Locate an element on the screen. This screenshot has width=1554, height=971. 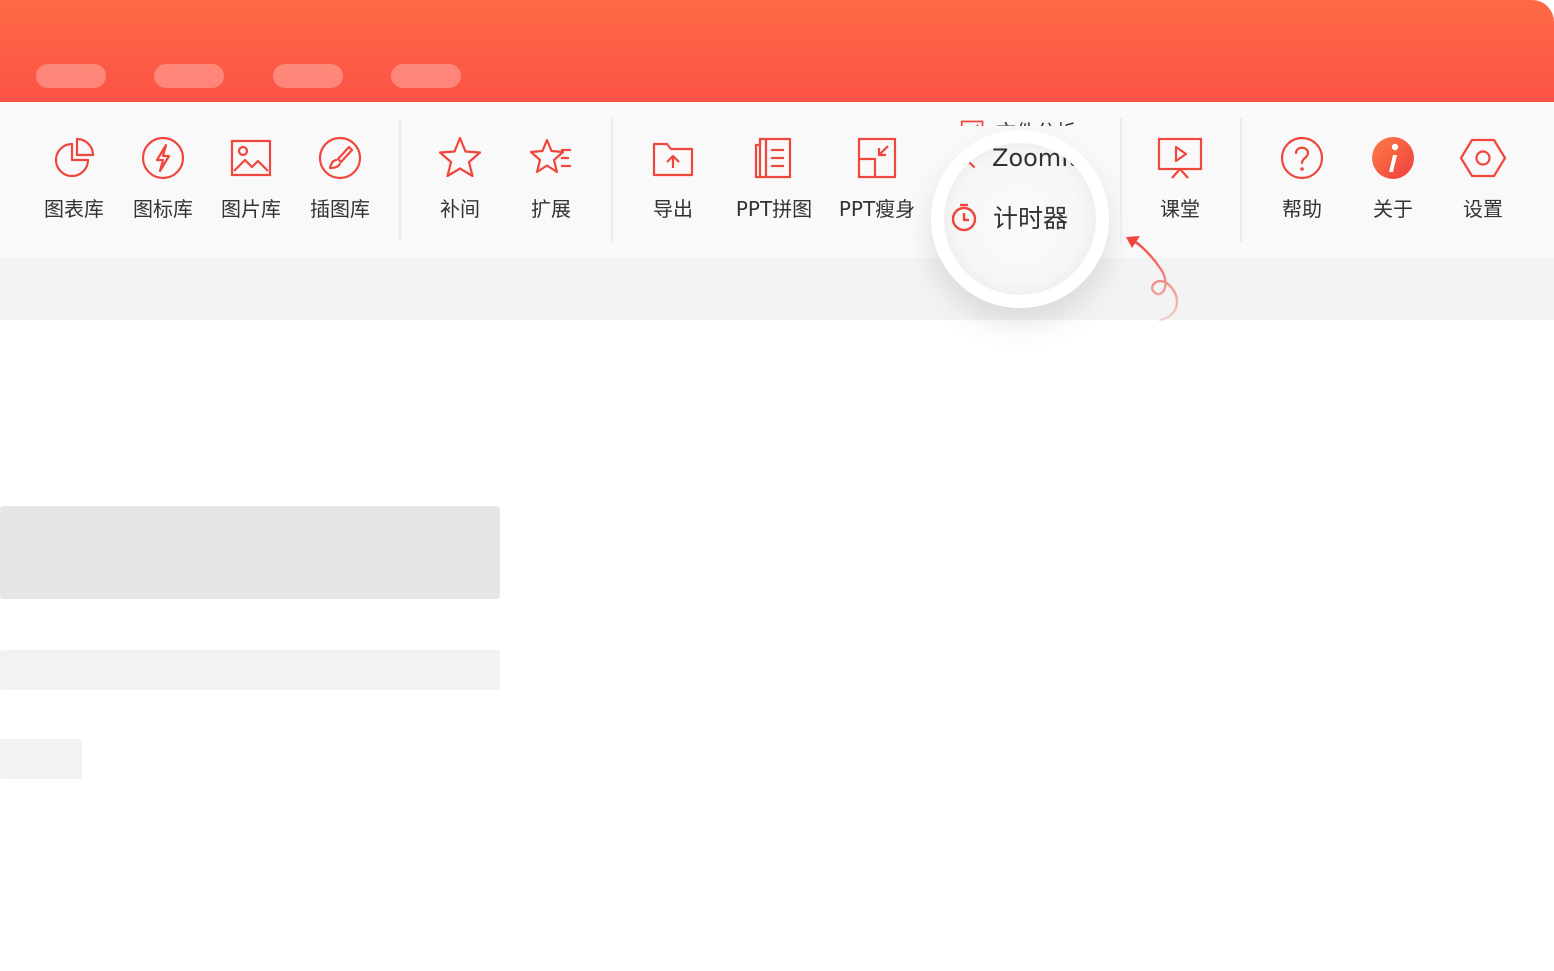
tool-settings: 设置 is located at coordinates (1483, 184).